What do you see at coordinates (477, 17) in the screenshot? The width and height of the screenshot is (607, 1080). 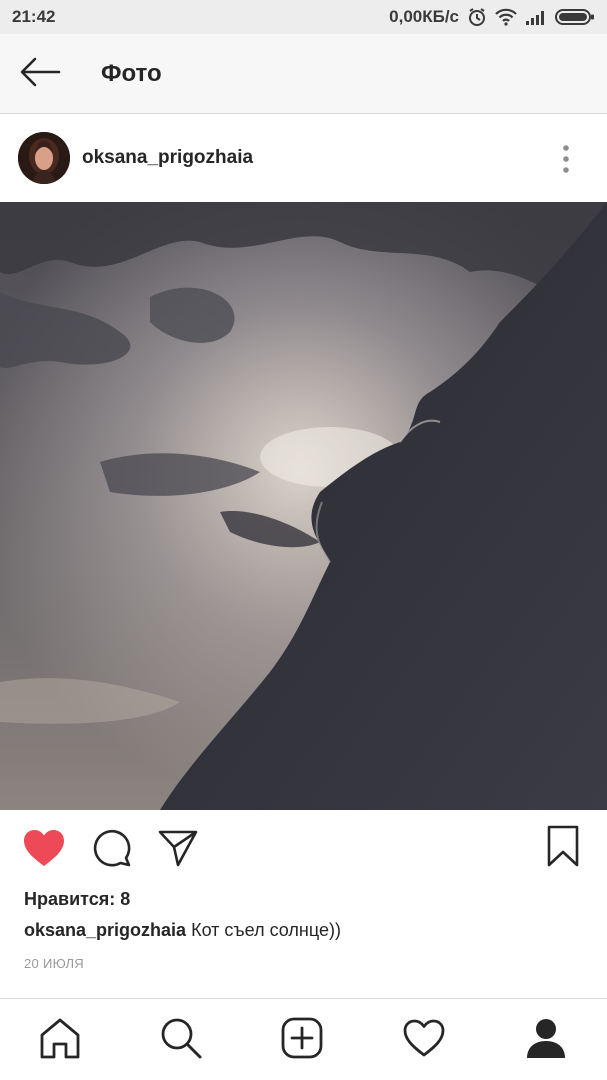 I see `alarm-icon` at bounding box center [477, 17].